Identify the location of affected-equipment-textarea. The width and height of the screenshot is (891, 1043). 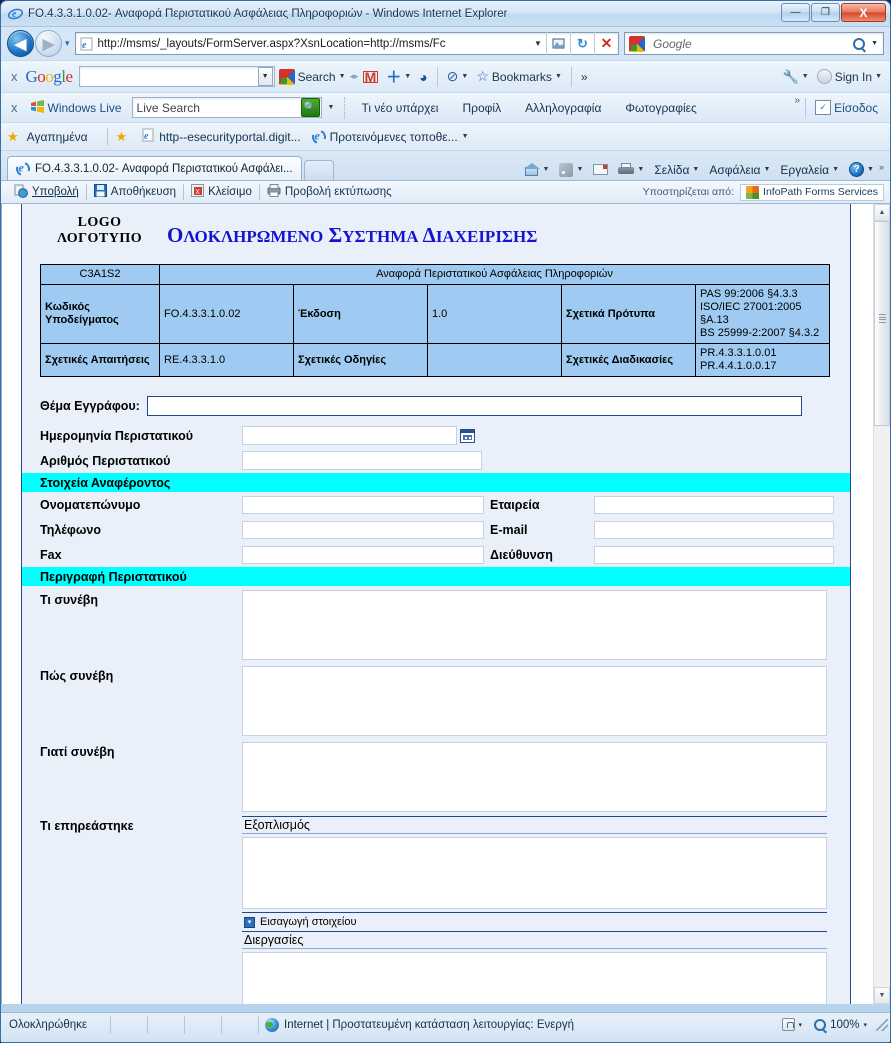
(534, 873).